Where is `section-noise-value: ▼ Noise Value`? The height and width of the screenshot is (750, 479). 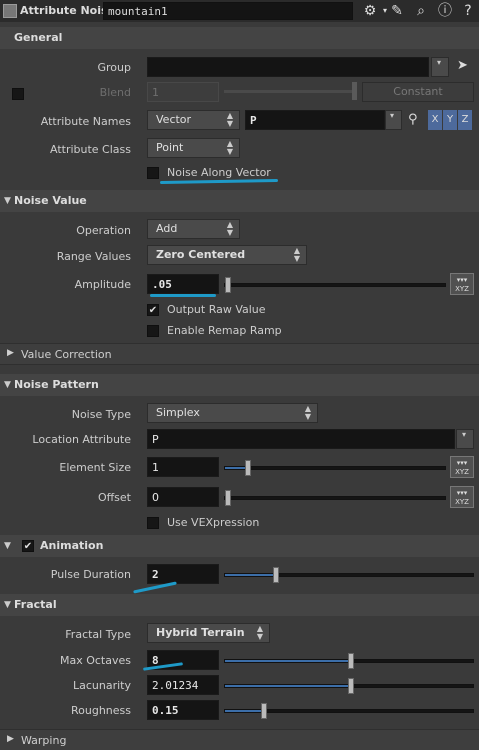
section-noise-value: ▼ Noise Value is located at coordinates (239, 201).